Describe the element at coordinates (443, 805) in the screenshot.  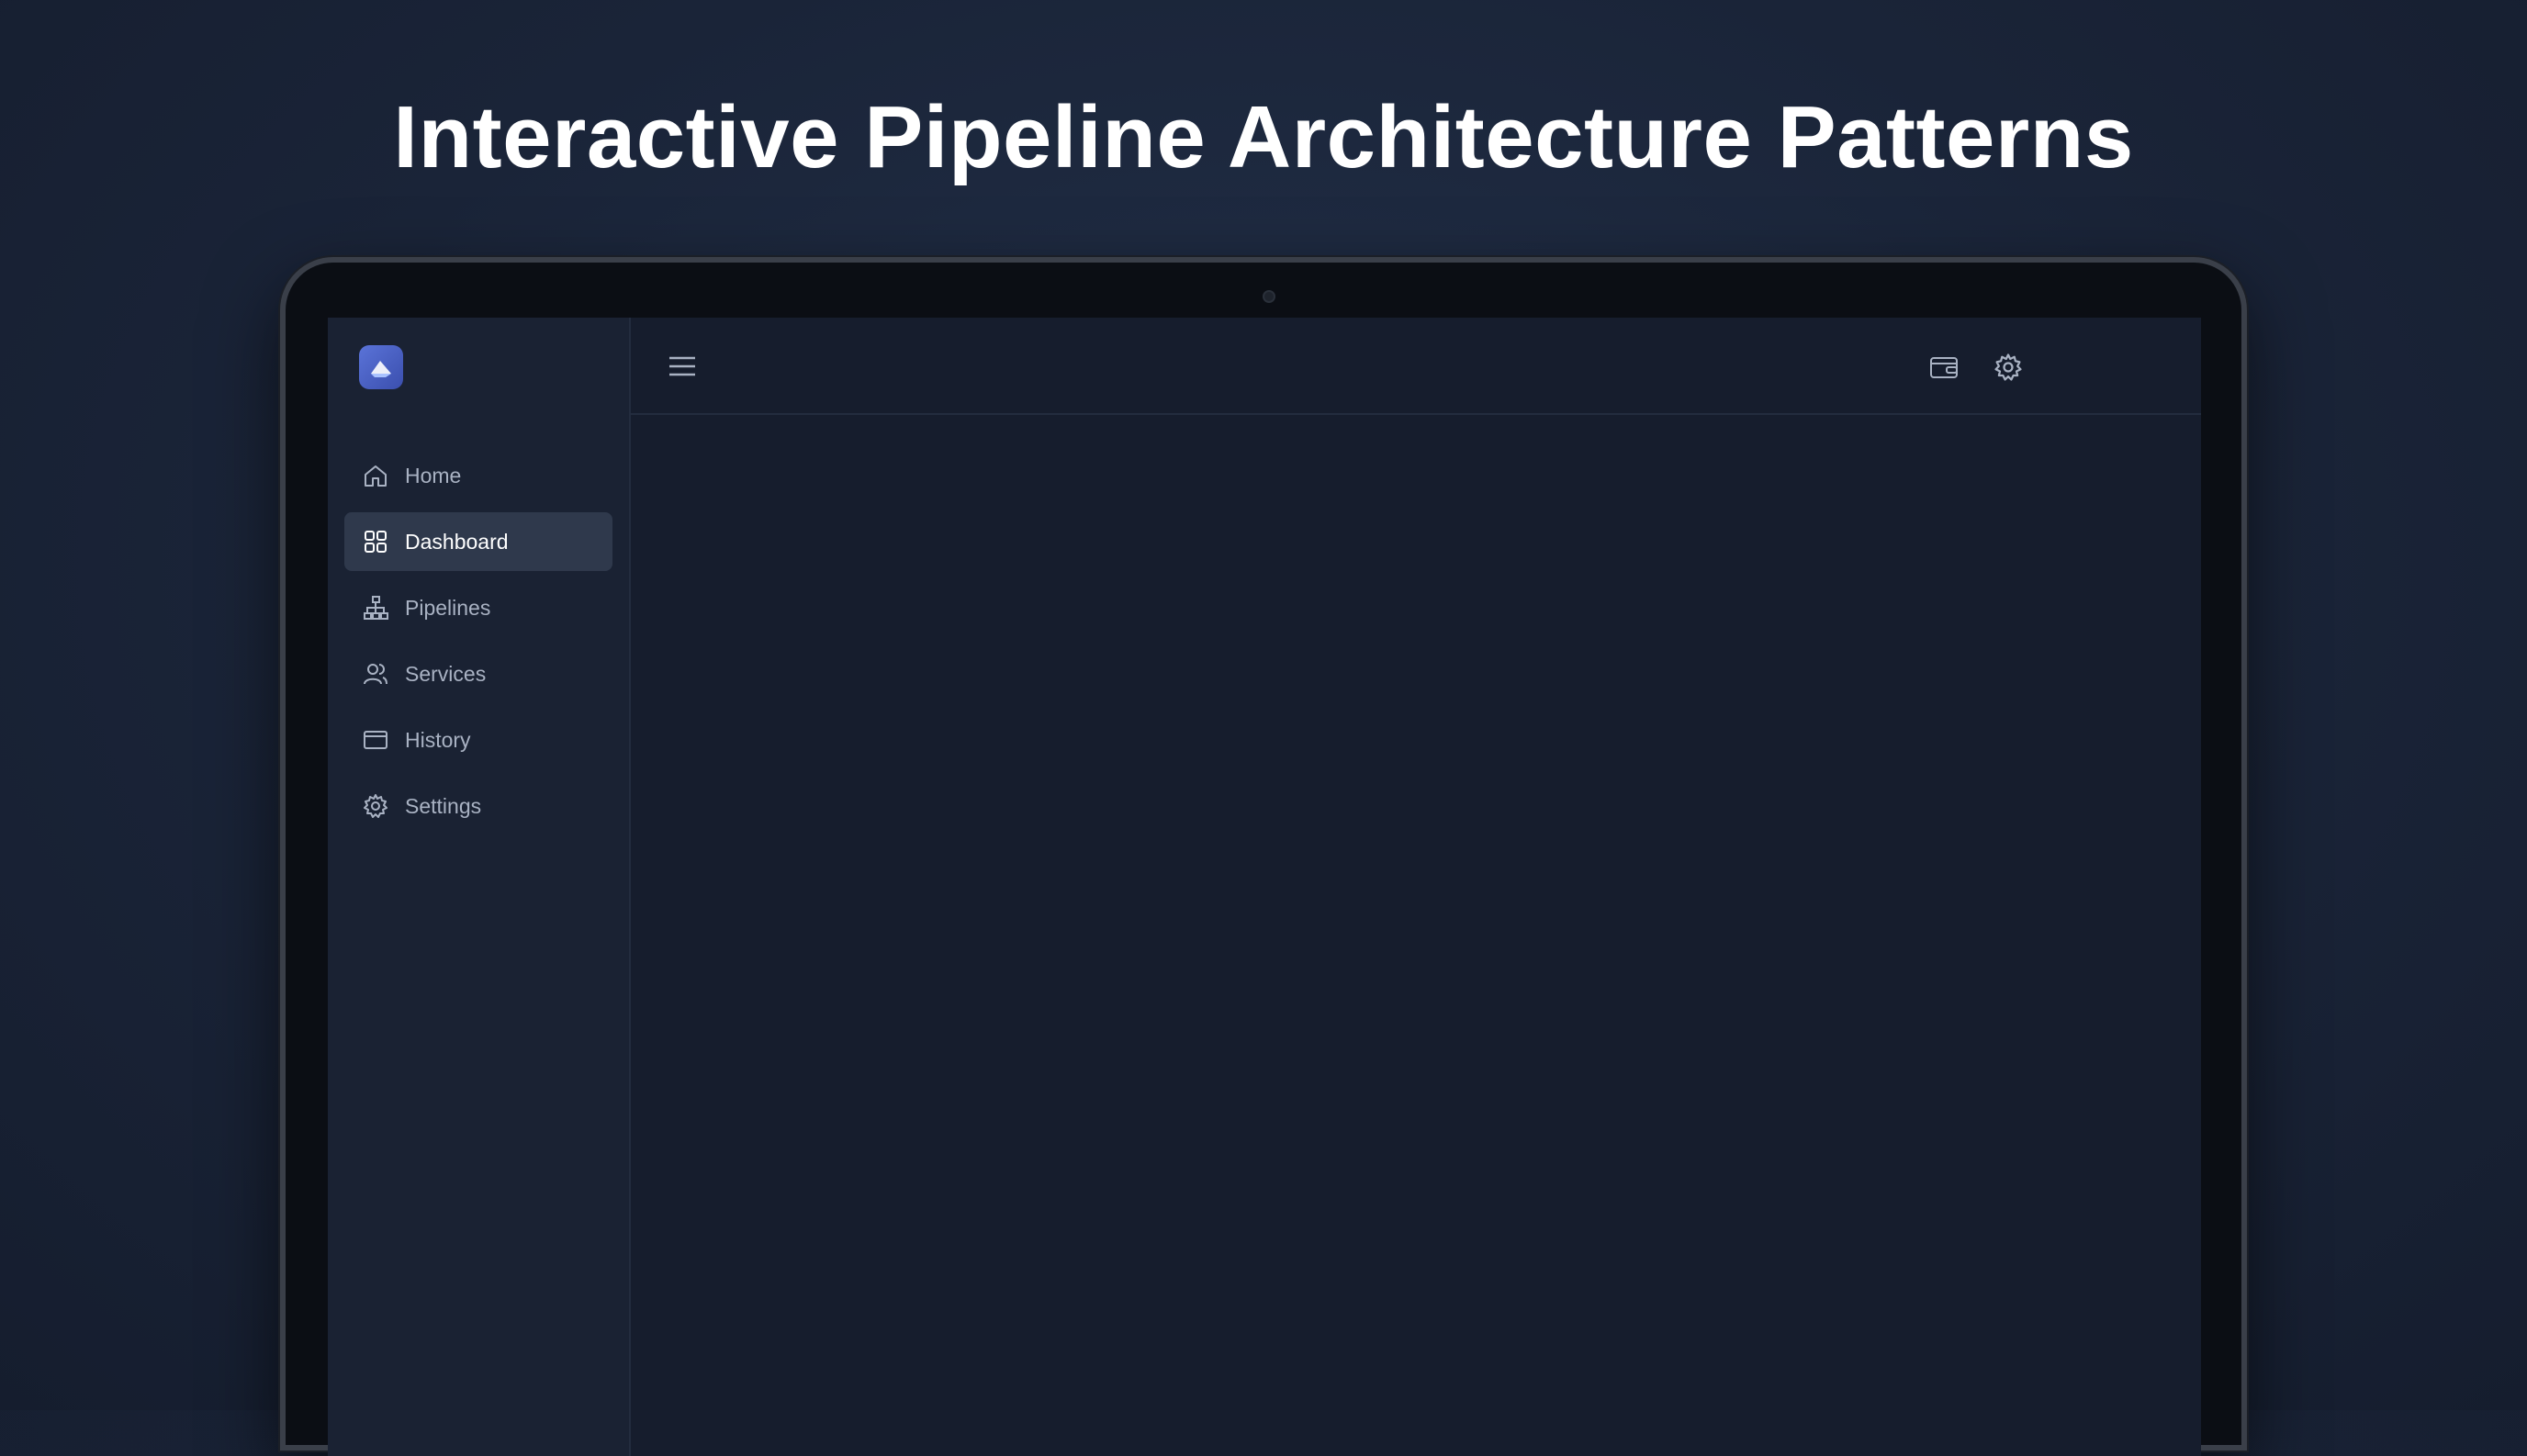
I see `sidebar-item-label: Settings` at that location.